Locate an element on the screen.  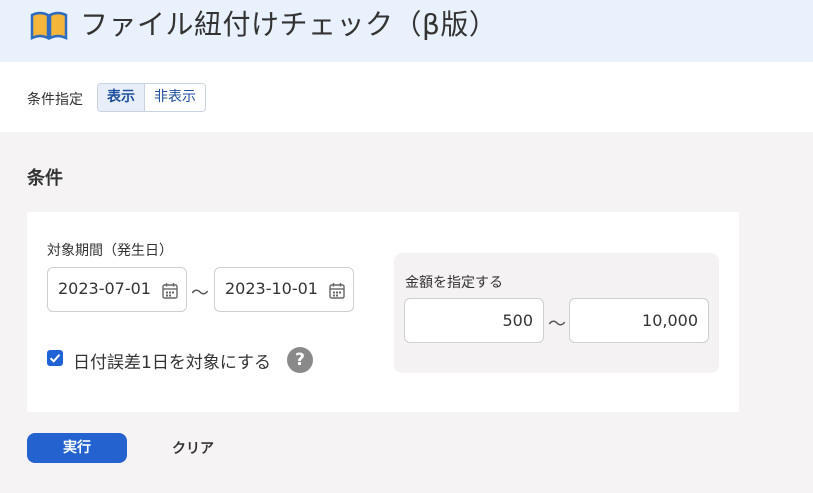
condition-toggle-label: 条件指定 is located at coordinates (55, 100).